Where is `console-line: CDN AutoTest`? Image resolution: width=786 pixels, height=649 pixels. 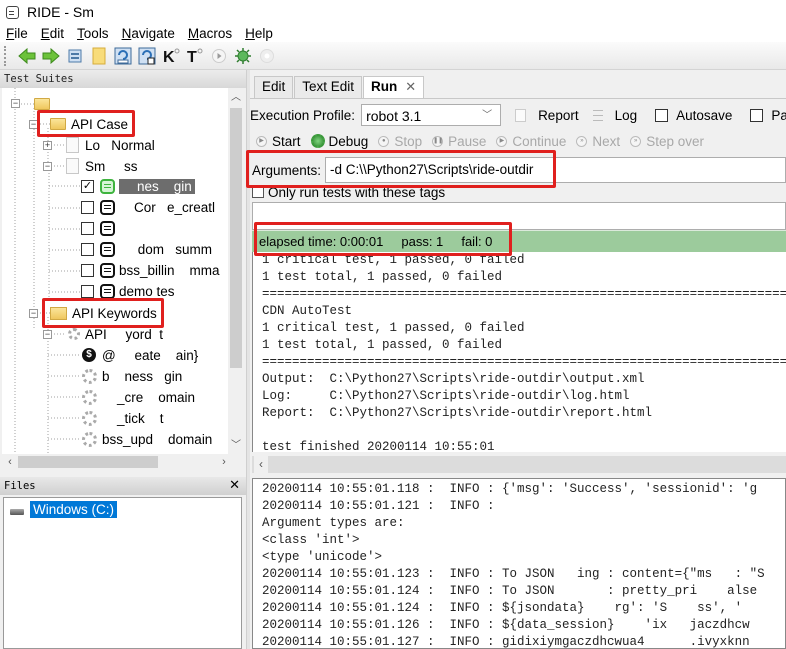
console-line: CDN AutoTest is located at coordinates (307, 311).